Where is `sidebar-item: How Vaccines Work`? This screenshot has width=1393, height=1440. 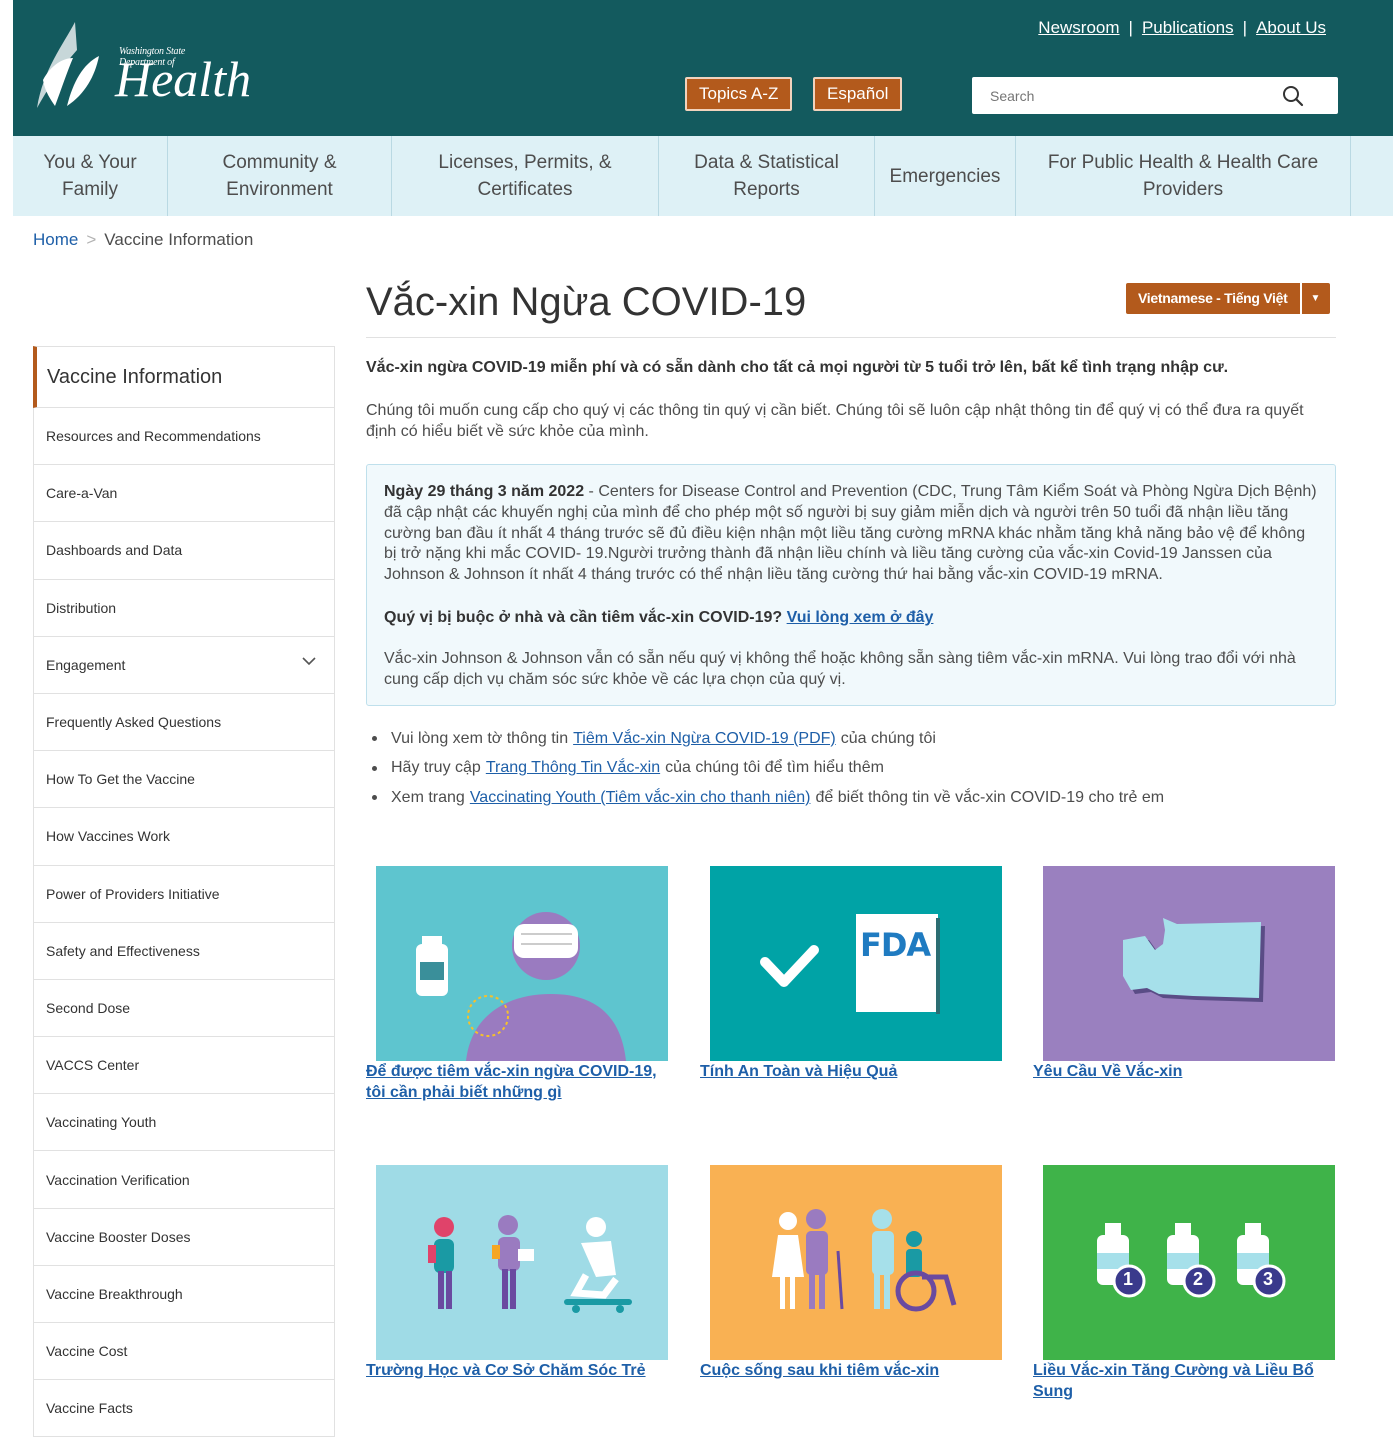 sidebar-item: How Vaccines Work is located at coordinates (184, 837).